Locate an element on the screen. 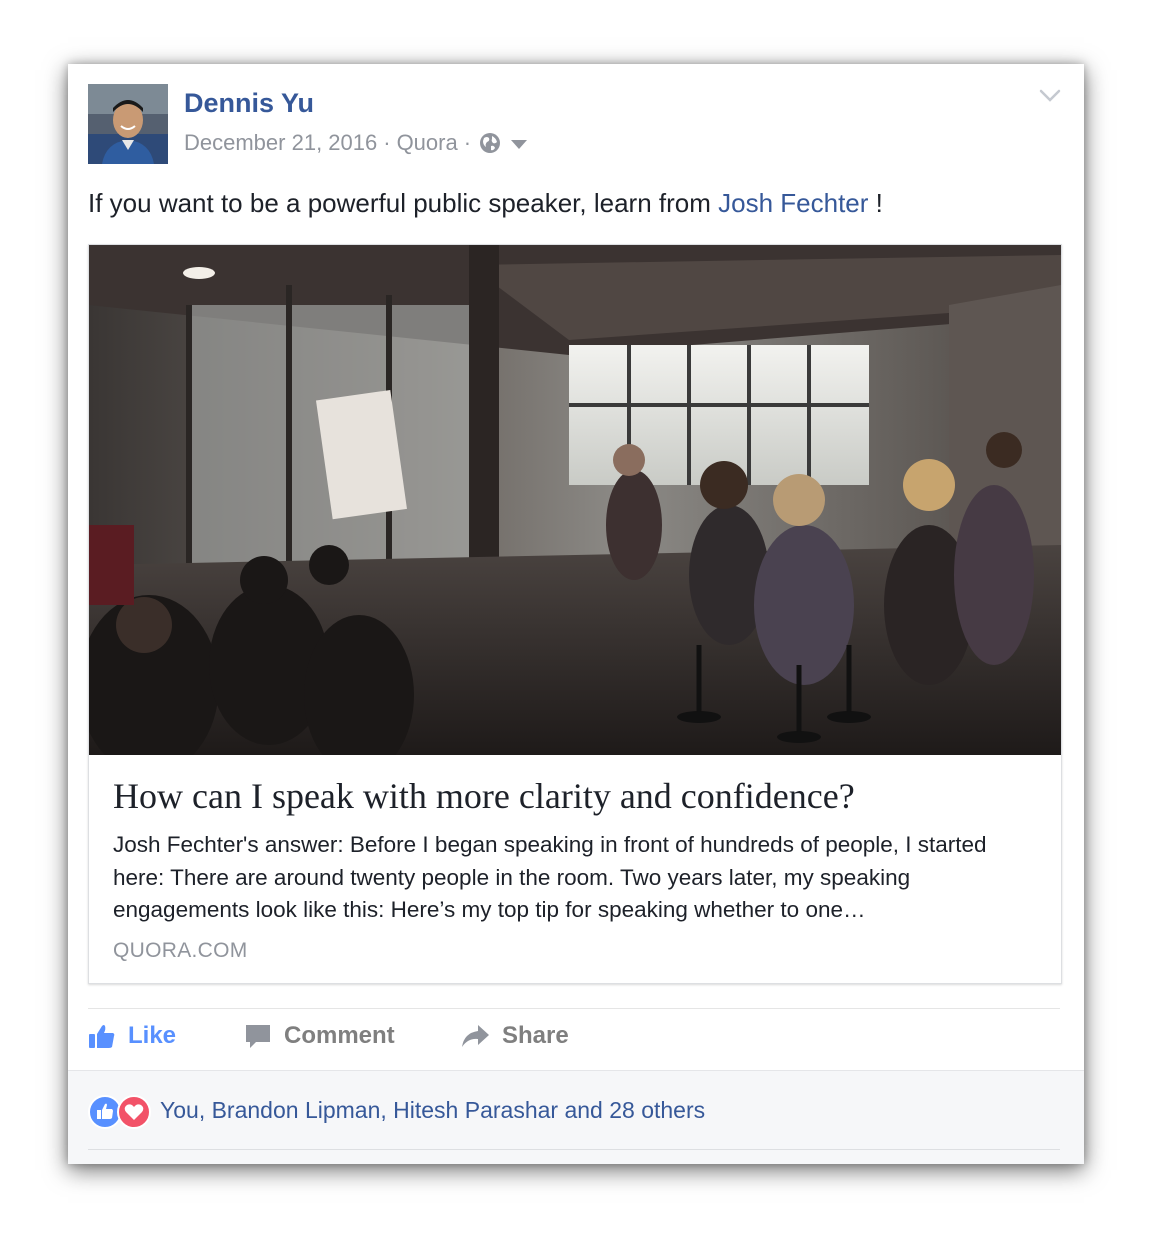 The height and width of the screenshot is (1236, 1152). like-button: Like is located at coordinates (132, 1036).